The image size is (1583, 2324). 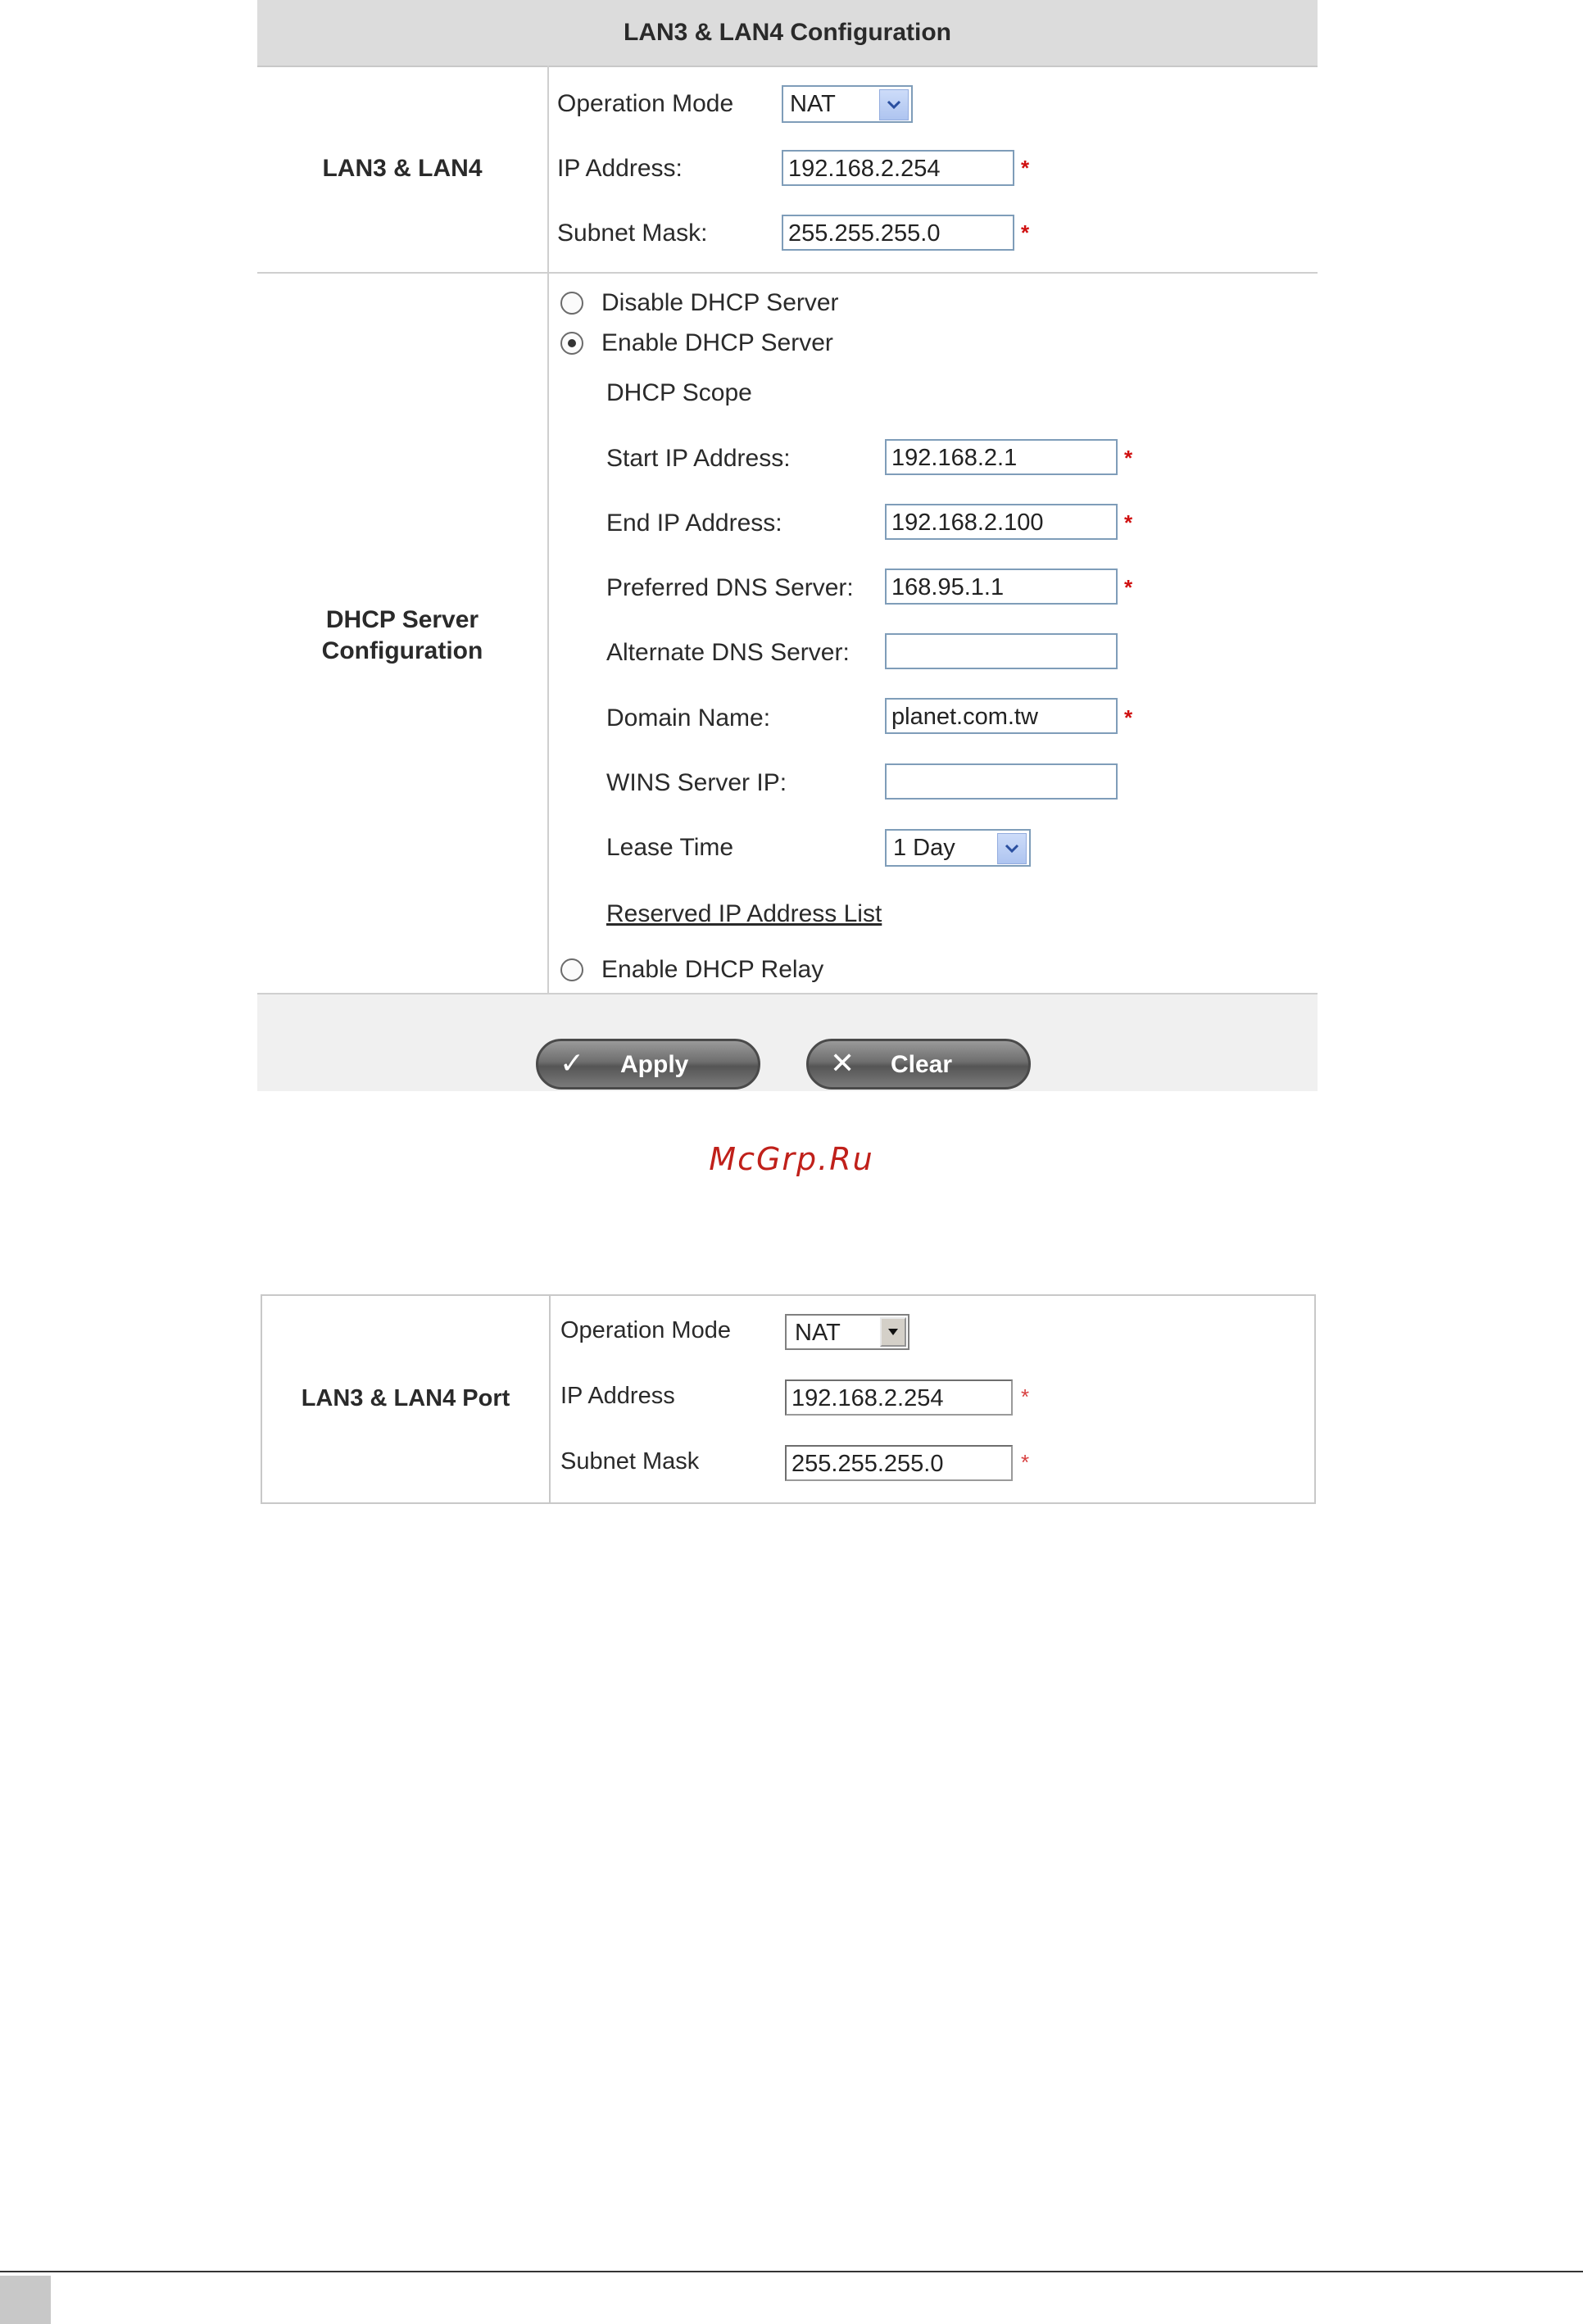 I want to click on domain-name-label: Domain Name:, so click(x=688, y=718).